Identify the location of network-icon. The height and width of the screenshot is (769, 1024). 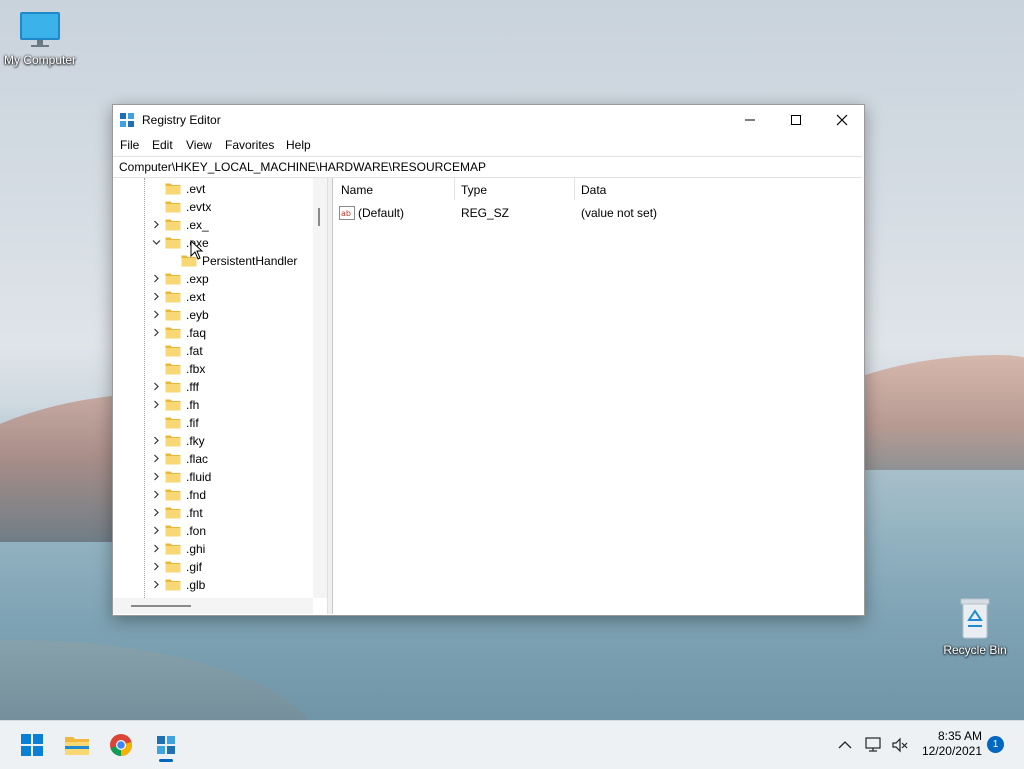
(873, 744).